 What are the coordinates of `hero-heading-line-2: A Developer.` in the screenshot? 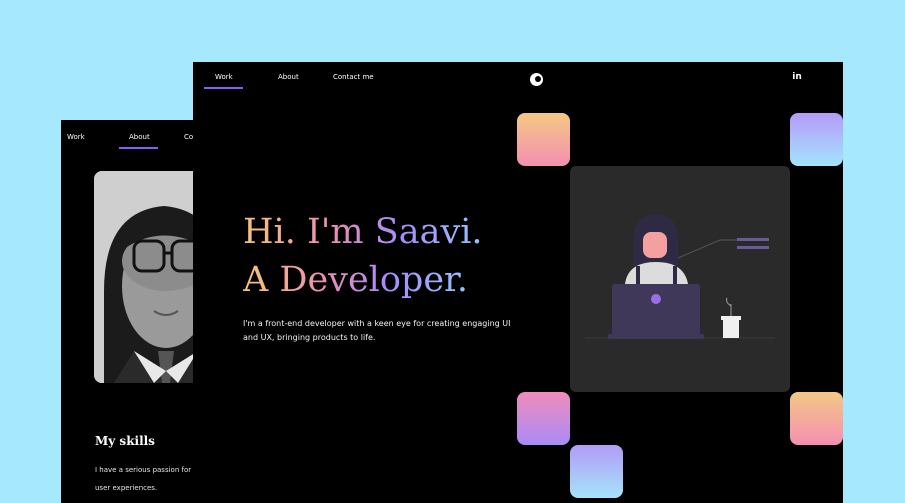 It's located at (356, 280).